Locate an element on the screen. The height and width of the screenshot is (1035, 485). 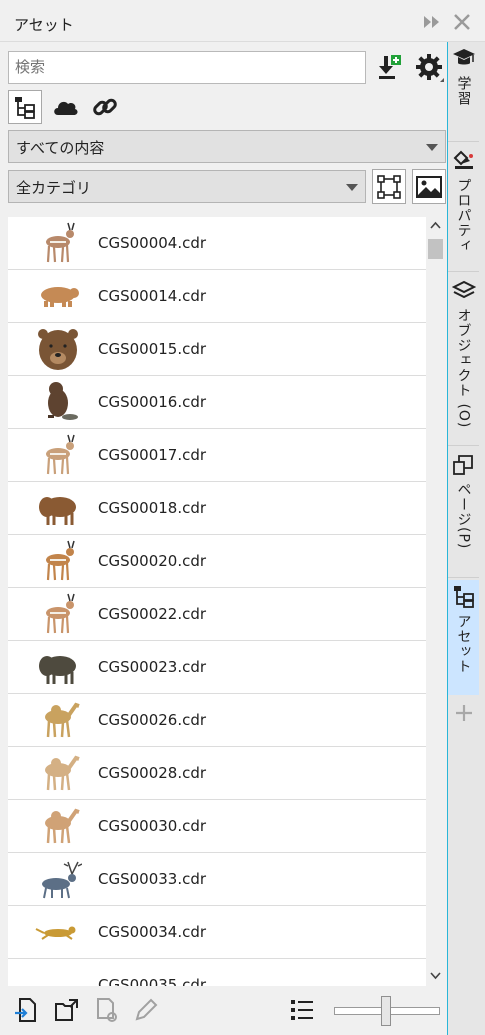
search-input is located at coordinates (187, 67).